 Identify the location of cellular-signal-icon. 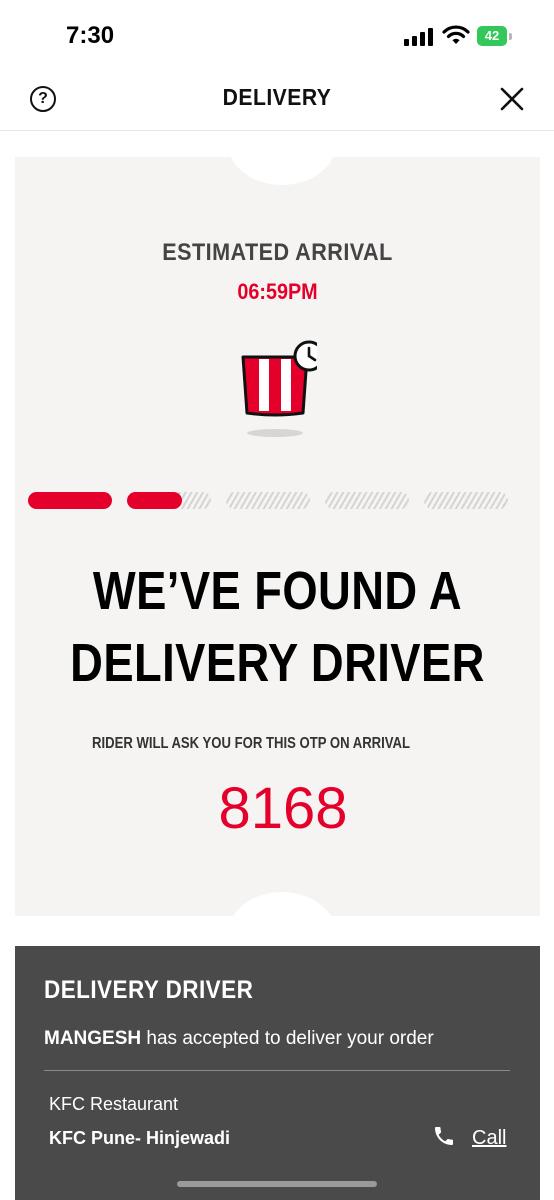
(418, 37).